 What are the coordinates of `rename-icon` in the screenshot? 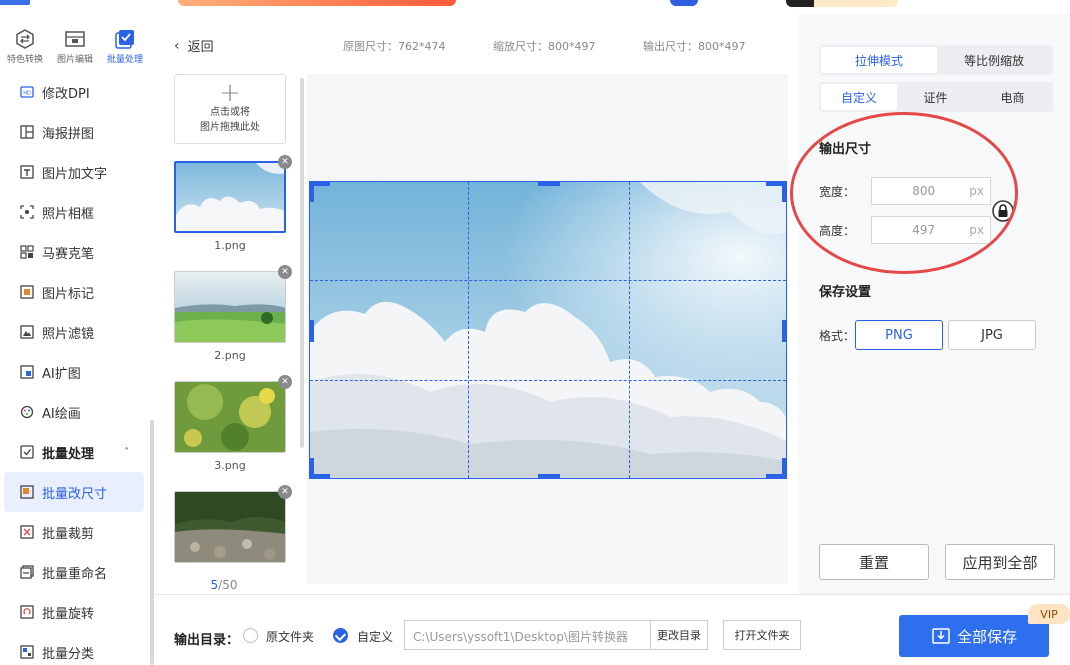 It's located at (27, 572).